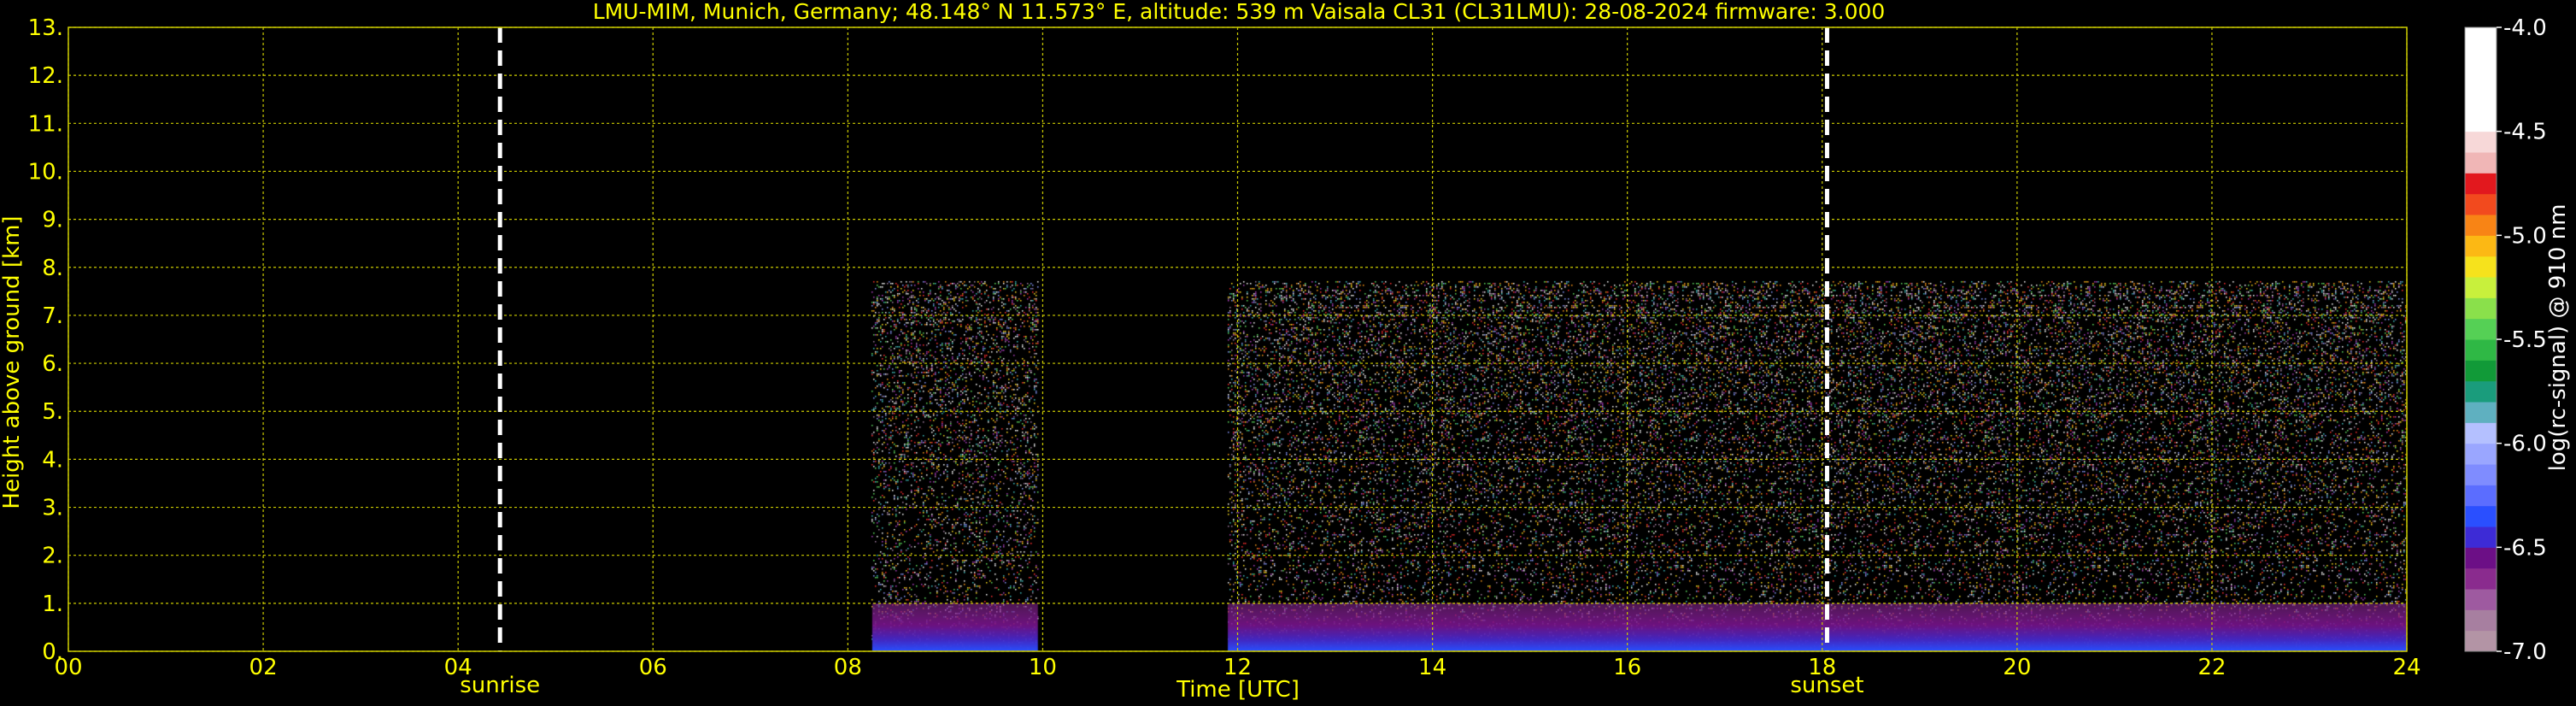  I want to click on x-tick-label: 14, so click(1432, 667).